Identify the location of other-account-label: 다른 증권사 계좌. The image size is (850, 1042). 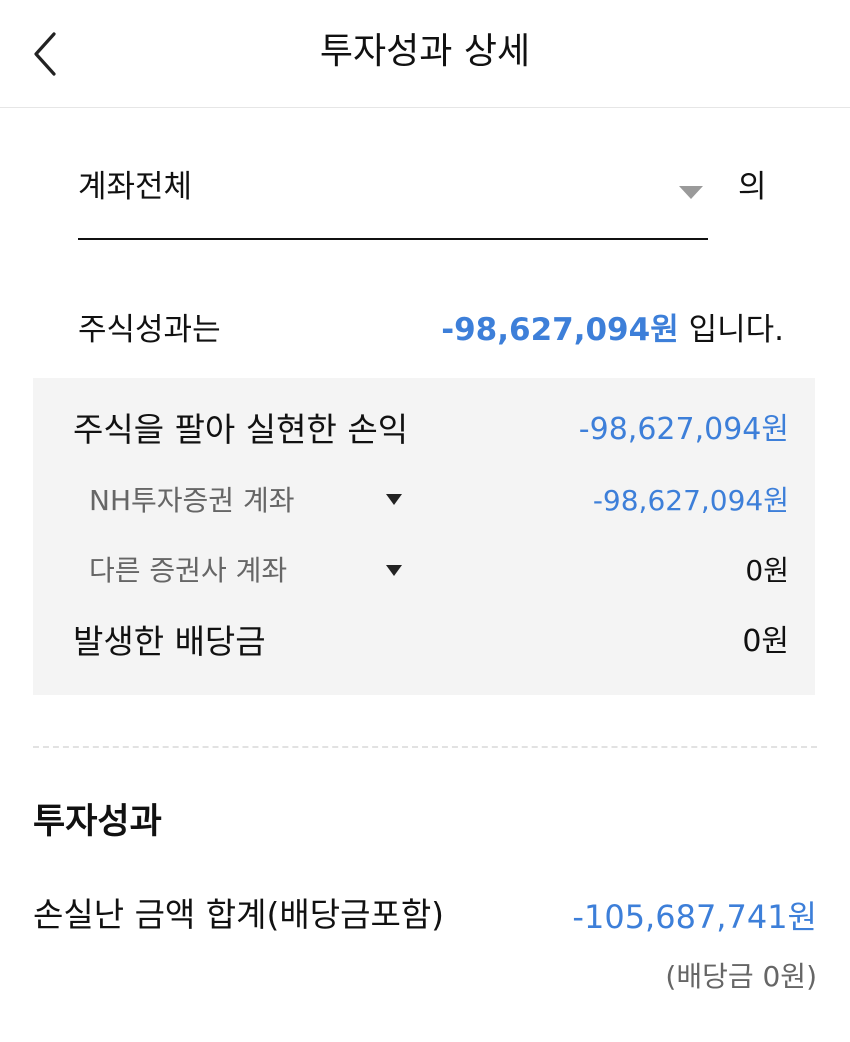
(188, 570).